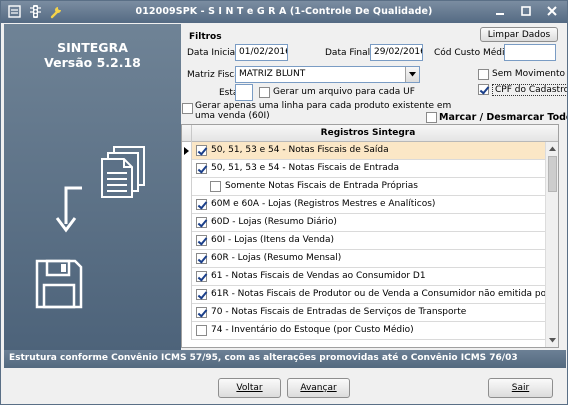 The image size is (568, 405). I want to click on floppy-disk-icon, so click(59, 284).